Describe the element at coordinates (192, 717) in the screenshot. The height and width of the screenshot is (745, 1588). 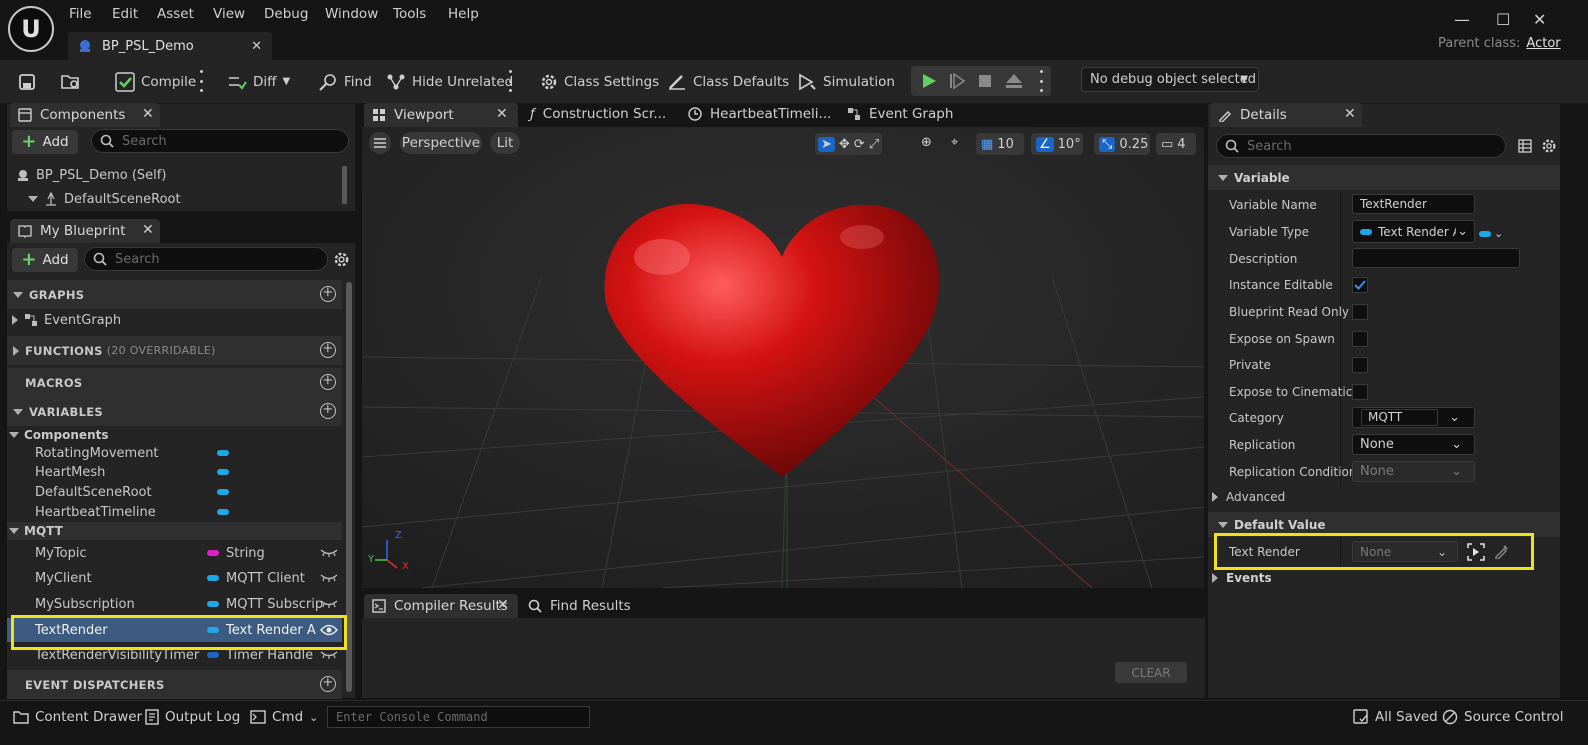
I see `output-log-button: Output Log` at that location.